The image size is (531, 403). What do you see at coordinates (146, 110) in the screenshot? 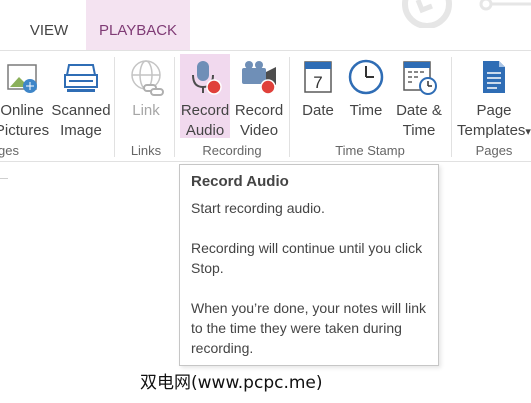
I see `link-label: Link` at bounding box center [146, 110].